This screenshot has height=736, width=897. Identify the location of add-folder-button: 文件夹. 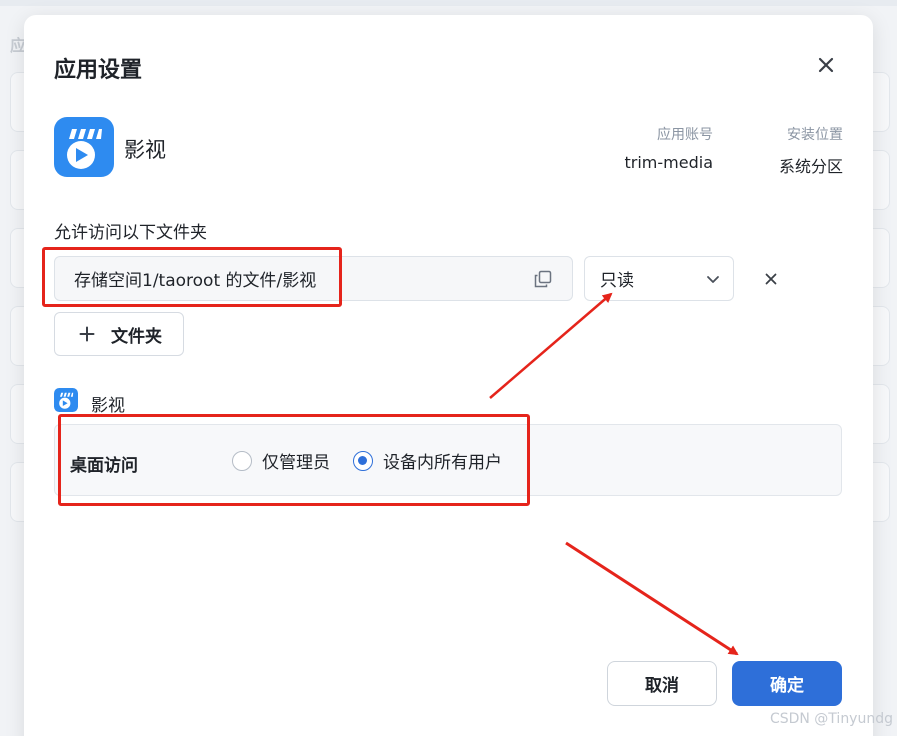
(119, 334).